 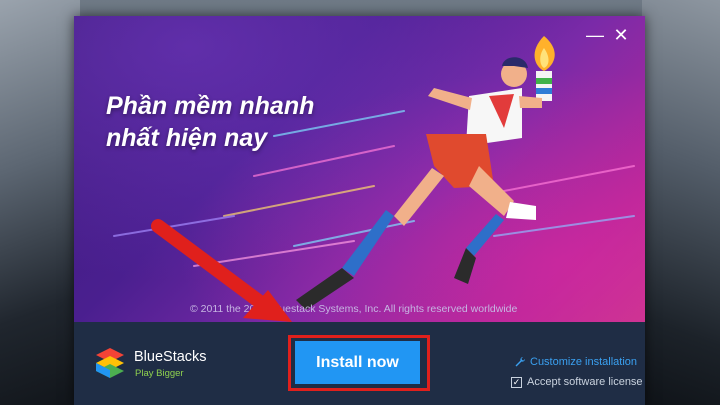 What do you see at coordinates (40, 202) in the screenshot?
I see `desktop-background-left` at bounding box center [40, 202].